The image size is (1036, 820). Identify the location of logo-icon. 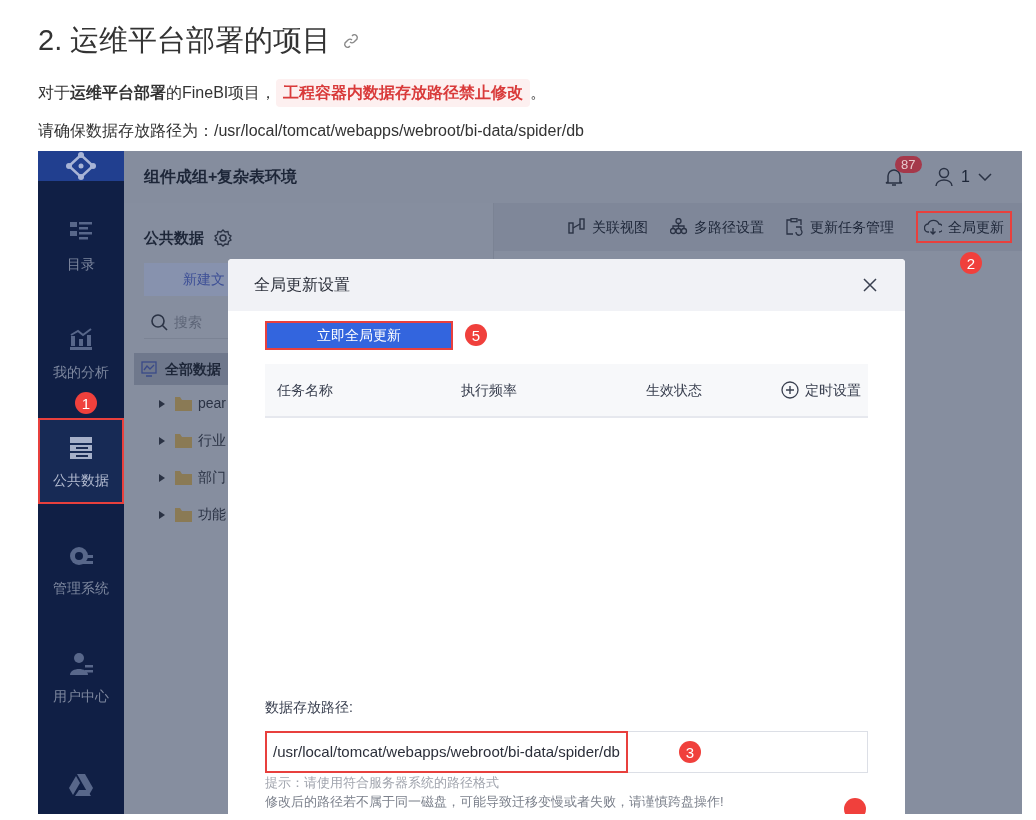
(81, 166).